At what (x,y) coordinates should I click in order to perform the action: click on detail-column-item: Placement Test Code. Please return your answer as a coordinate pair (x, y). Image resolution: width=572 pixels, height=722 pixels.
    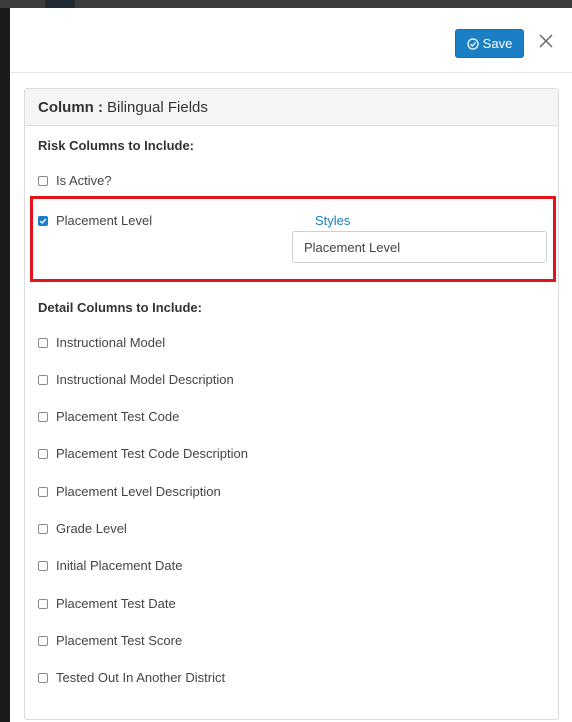
    Looking at the image, I should click on (108, 416).